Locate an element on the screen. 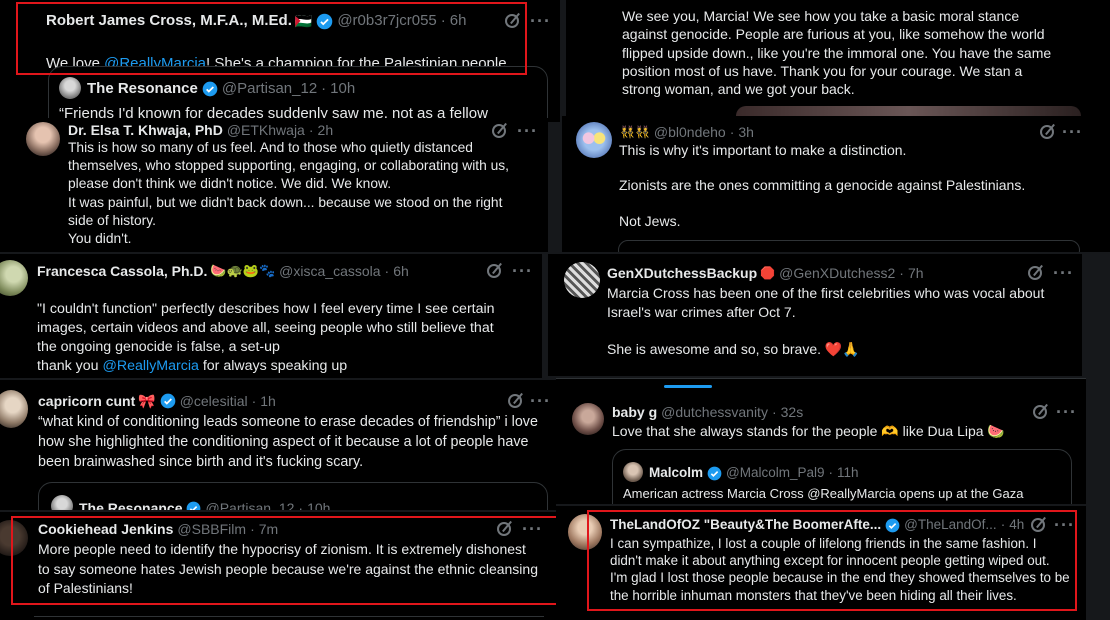  quote-author-name: Malcolm is located at coordinates (676, 472).